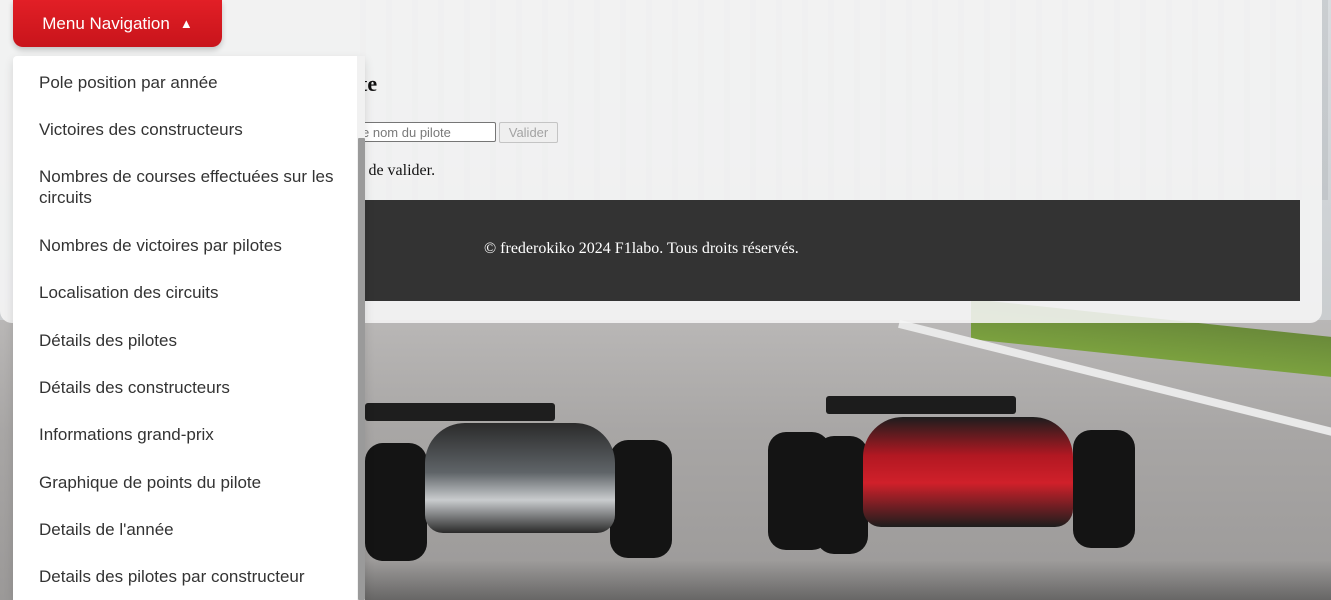  I want to click on menu-item-graphique-points: Graphique de points du pilote, so click(189, 482).